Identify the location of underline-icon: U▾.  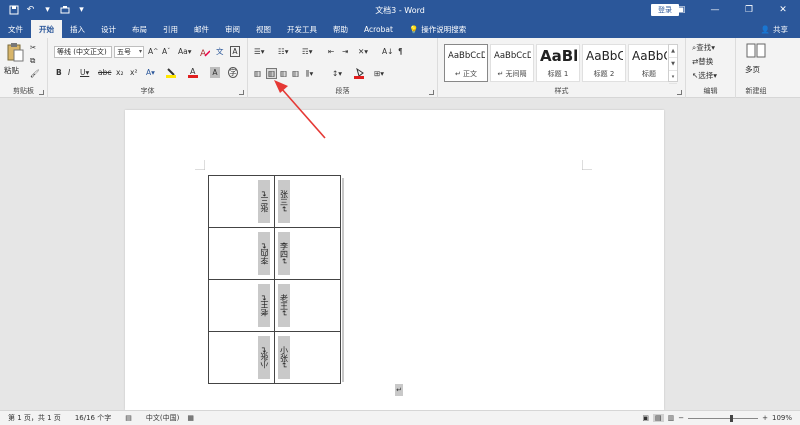
(84, 72).